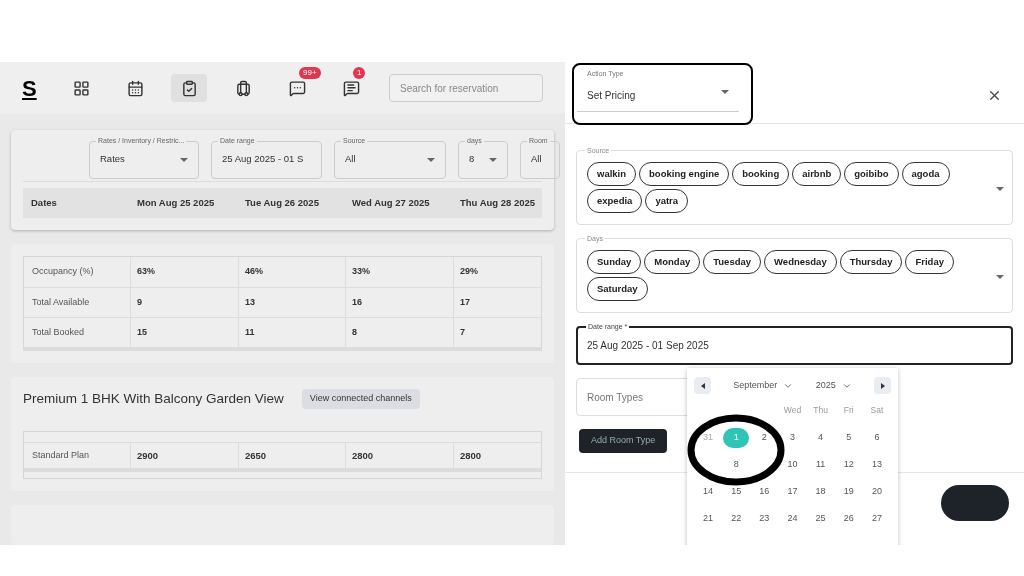 This screenshot has height=576, width=1024. I want to click on table-cell: 63%, so click(184, 272).